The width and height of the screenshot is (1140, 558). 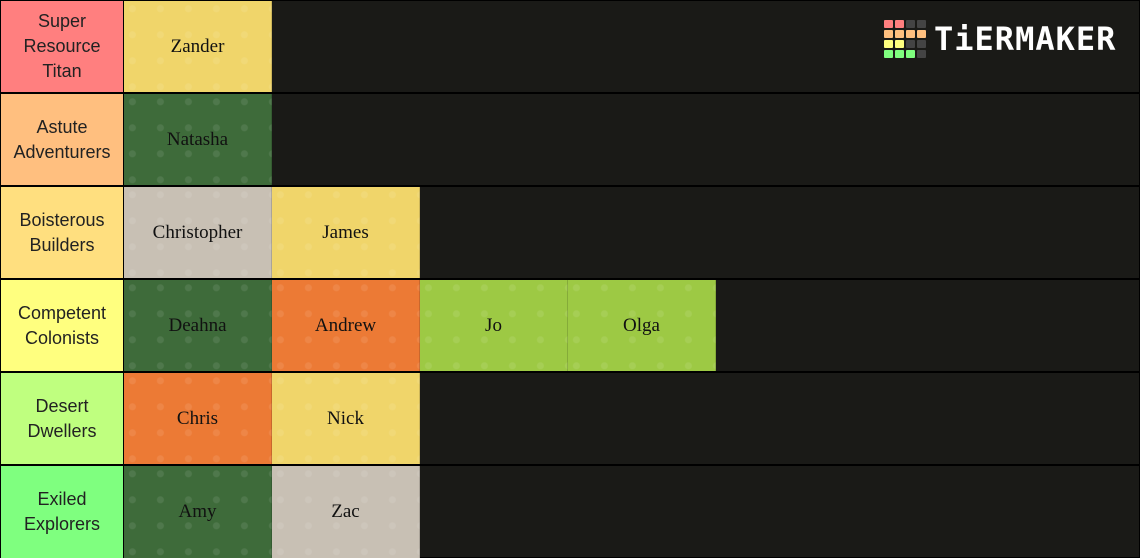 What do you see at coordinates (631, 232) in the screenshot?
I see `tier-items: Christopher James` at bounding box center [631, 232].